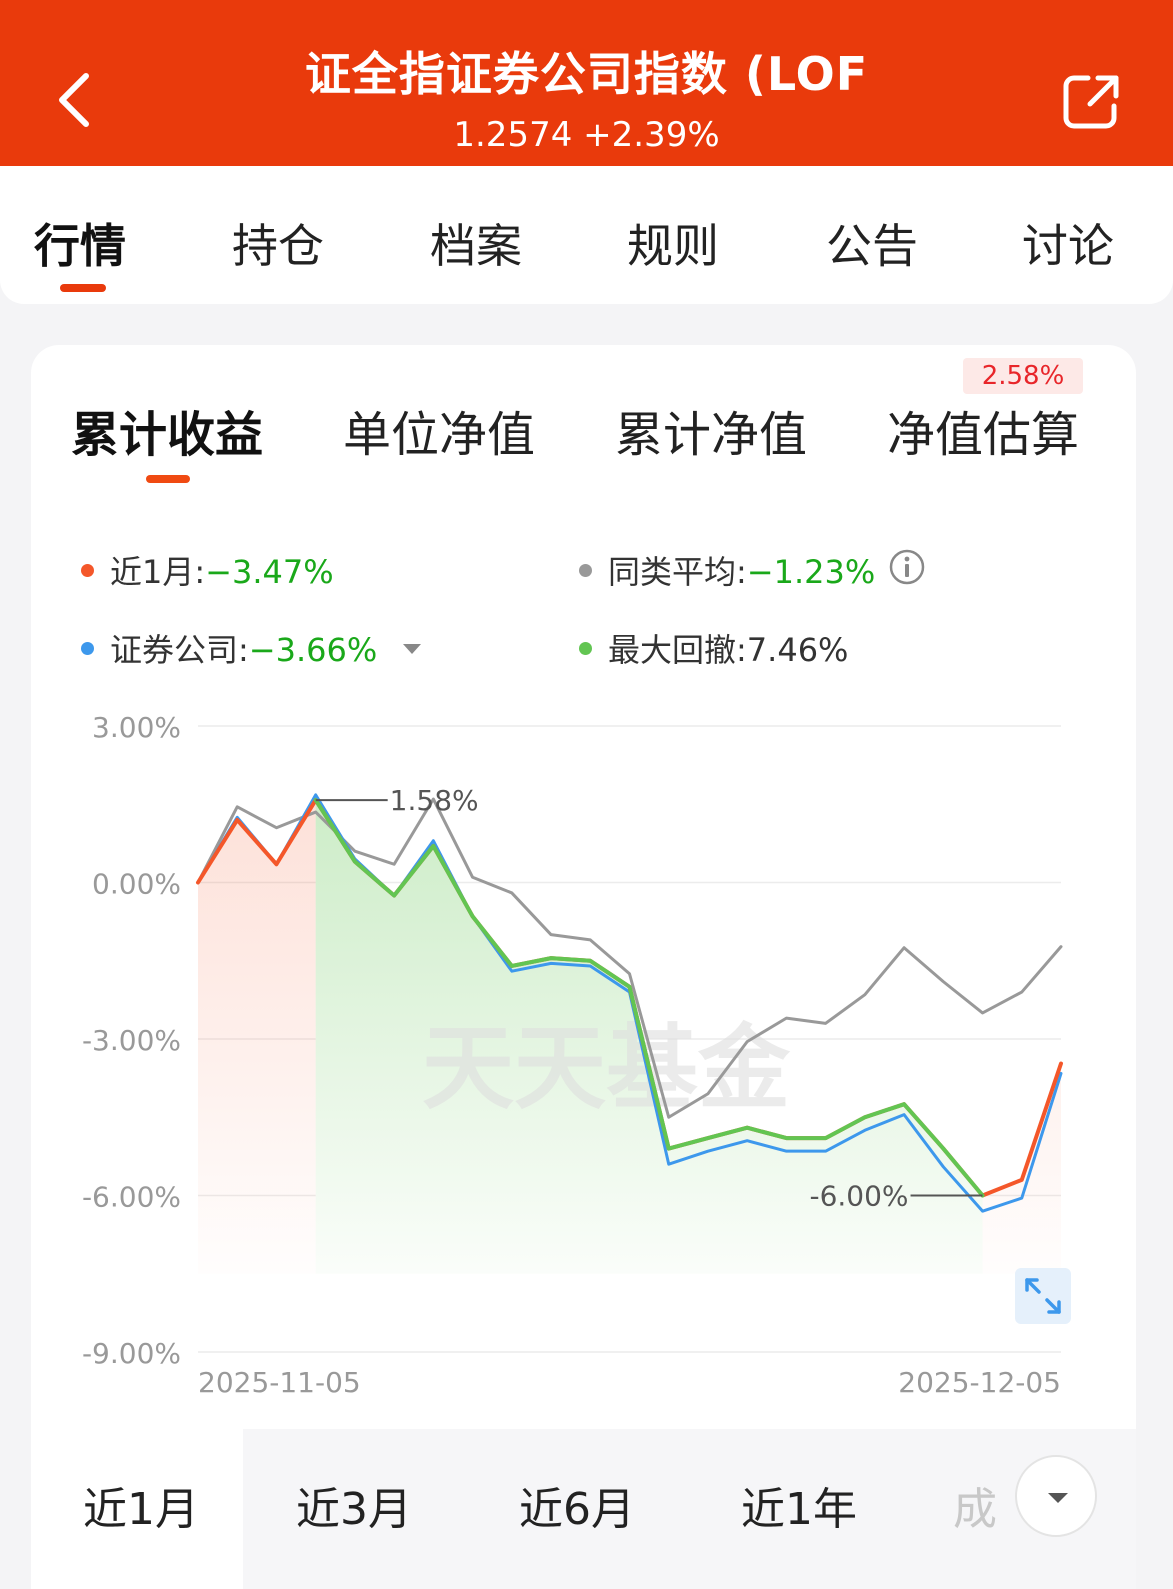 This screenshot has width=1173, height=1589. Describe the element at coordinates (80, 243) in the screenshot. I see `tab-market: 行情` at that location.